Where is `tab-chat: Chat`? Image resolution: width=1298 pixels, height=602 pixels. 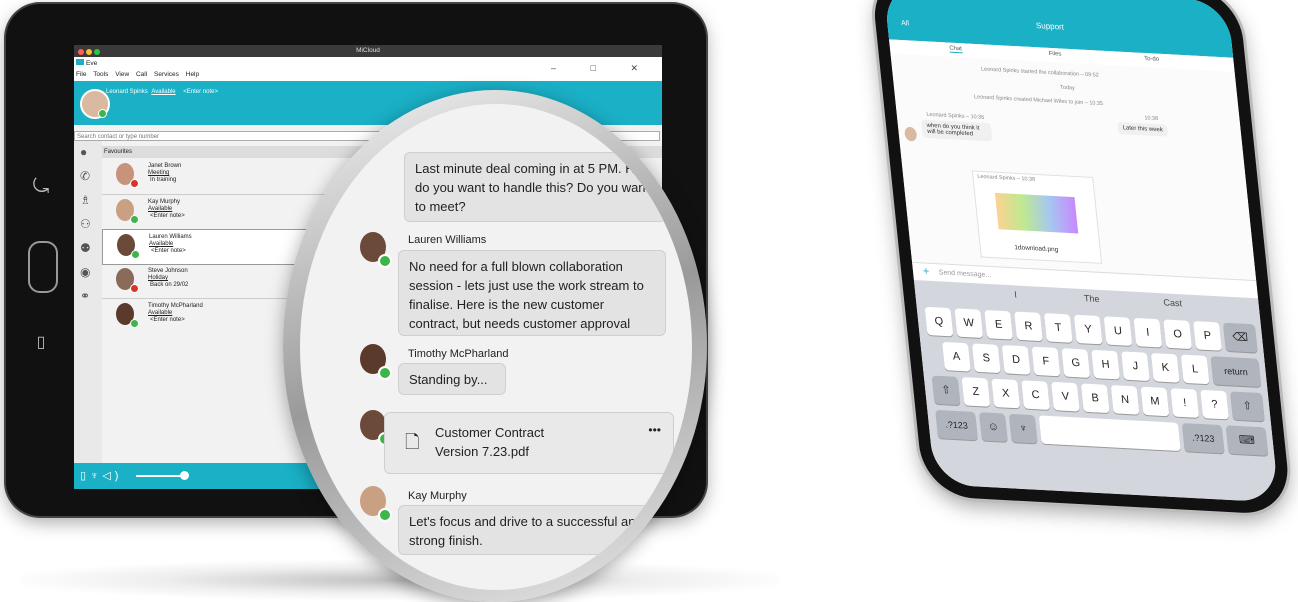 tab-chat: Chat is located at coordinates (956, 49).